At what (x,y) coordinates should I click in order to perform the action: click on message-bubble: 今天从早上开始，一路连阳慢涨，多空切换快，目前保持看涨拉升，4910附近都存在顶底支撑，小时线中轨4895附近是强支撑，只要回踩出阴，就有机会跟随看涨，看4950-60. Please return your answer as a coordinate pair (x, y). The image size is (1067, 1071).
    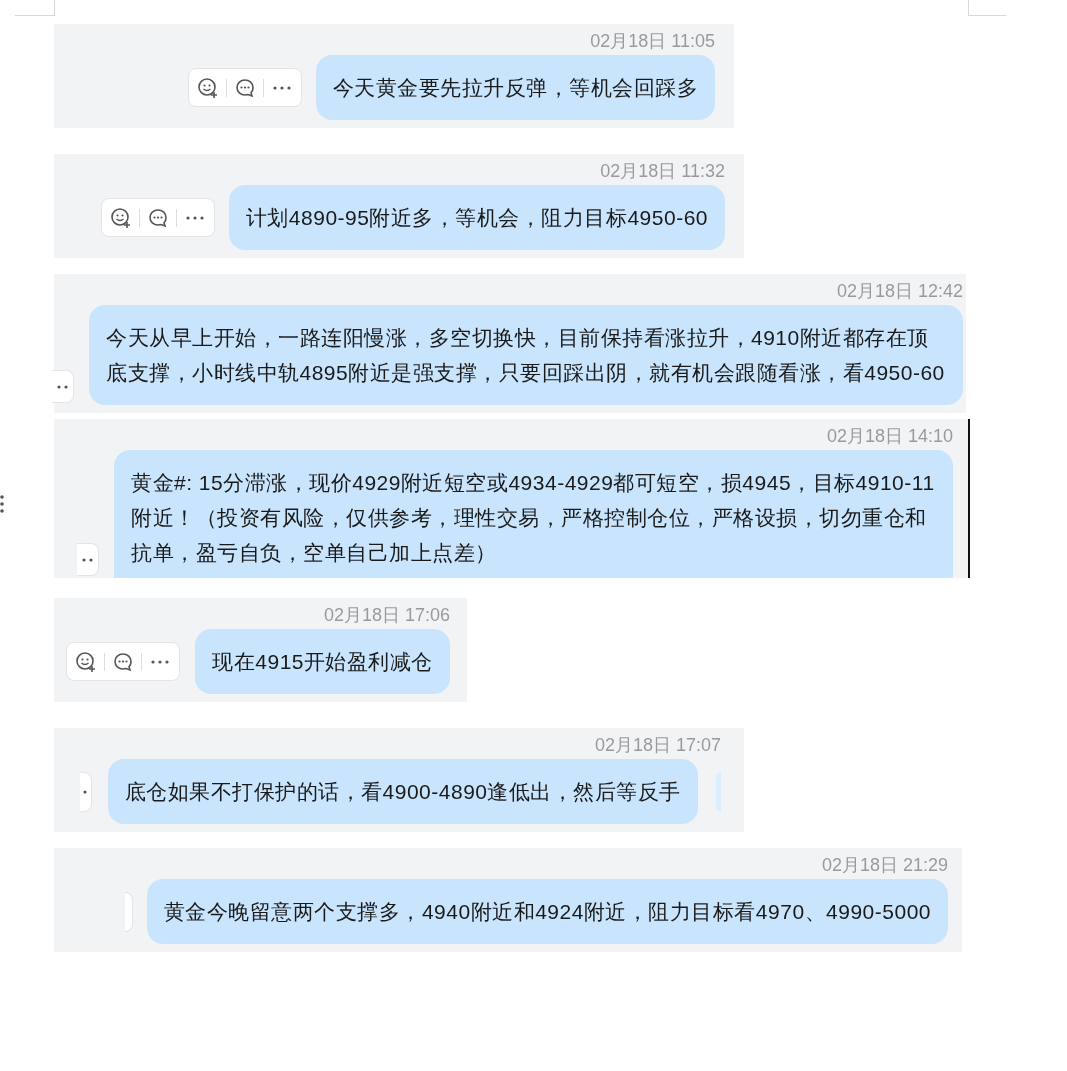
    Looking at the image, I should click on (526, 355).